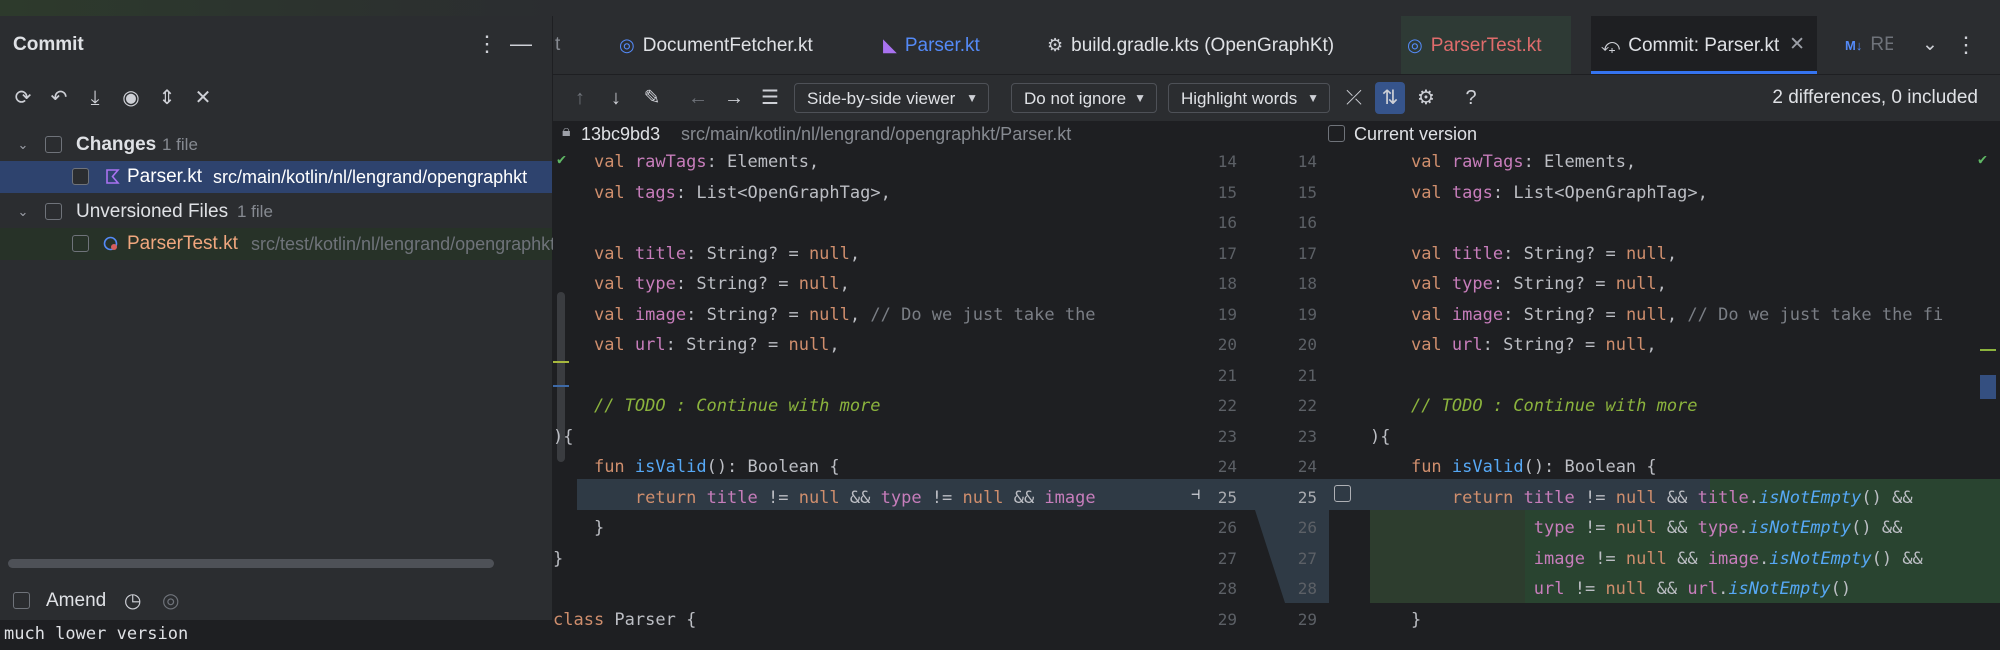 Image resolution: width=2000 pixels, height=650 pixels. Describe the element at coordinates (80, 243) in the screenshot. I see `parsertest-file-checkbox` at that location.